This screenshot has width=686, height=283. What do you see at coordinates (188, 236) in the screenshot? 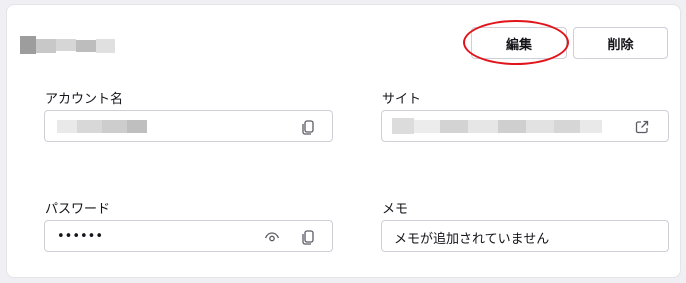
I see `password-field: ••••••` at bounding box center [188, 236].